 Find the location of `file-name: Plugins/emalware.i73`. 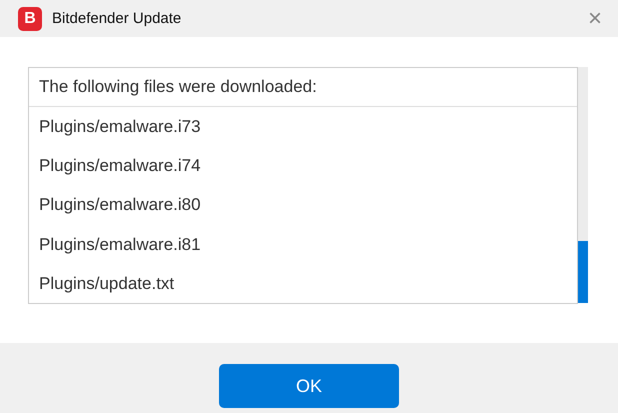

file-name: Plugins/emalware.i73 is located at coordinates (120, 127).